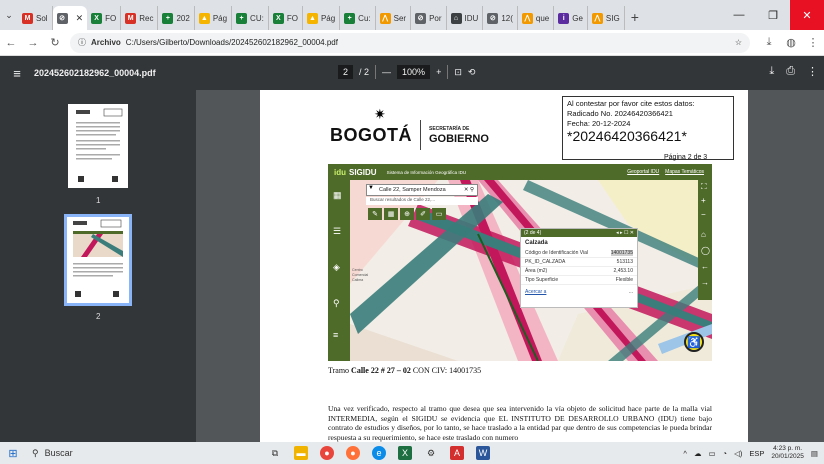 This screenshot has height=464, width=824. I want to click on reload-icon: ↻, so click(55, 42).